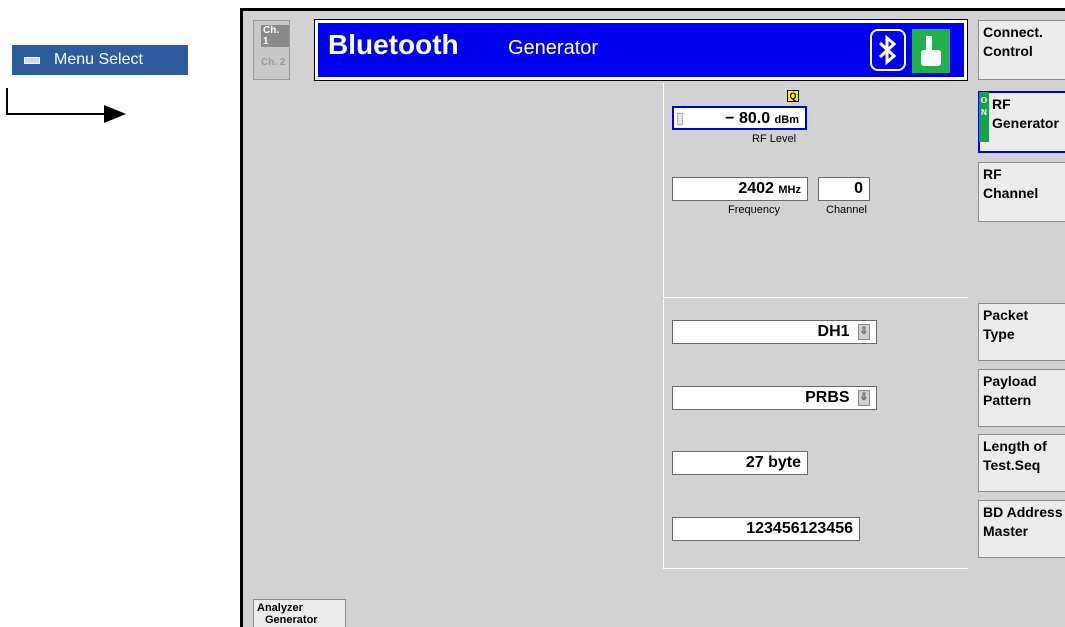 This screenshot has height=627, width=1065. I want to click on page-title: Bluetooth, so click(393, 44).